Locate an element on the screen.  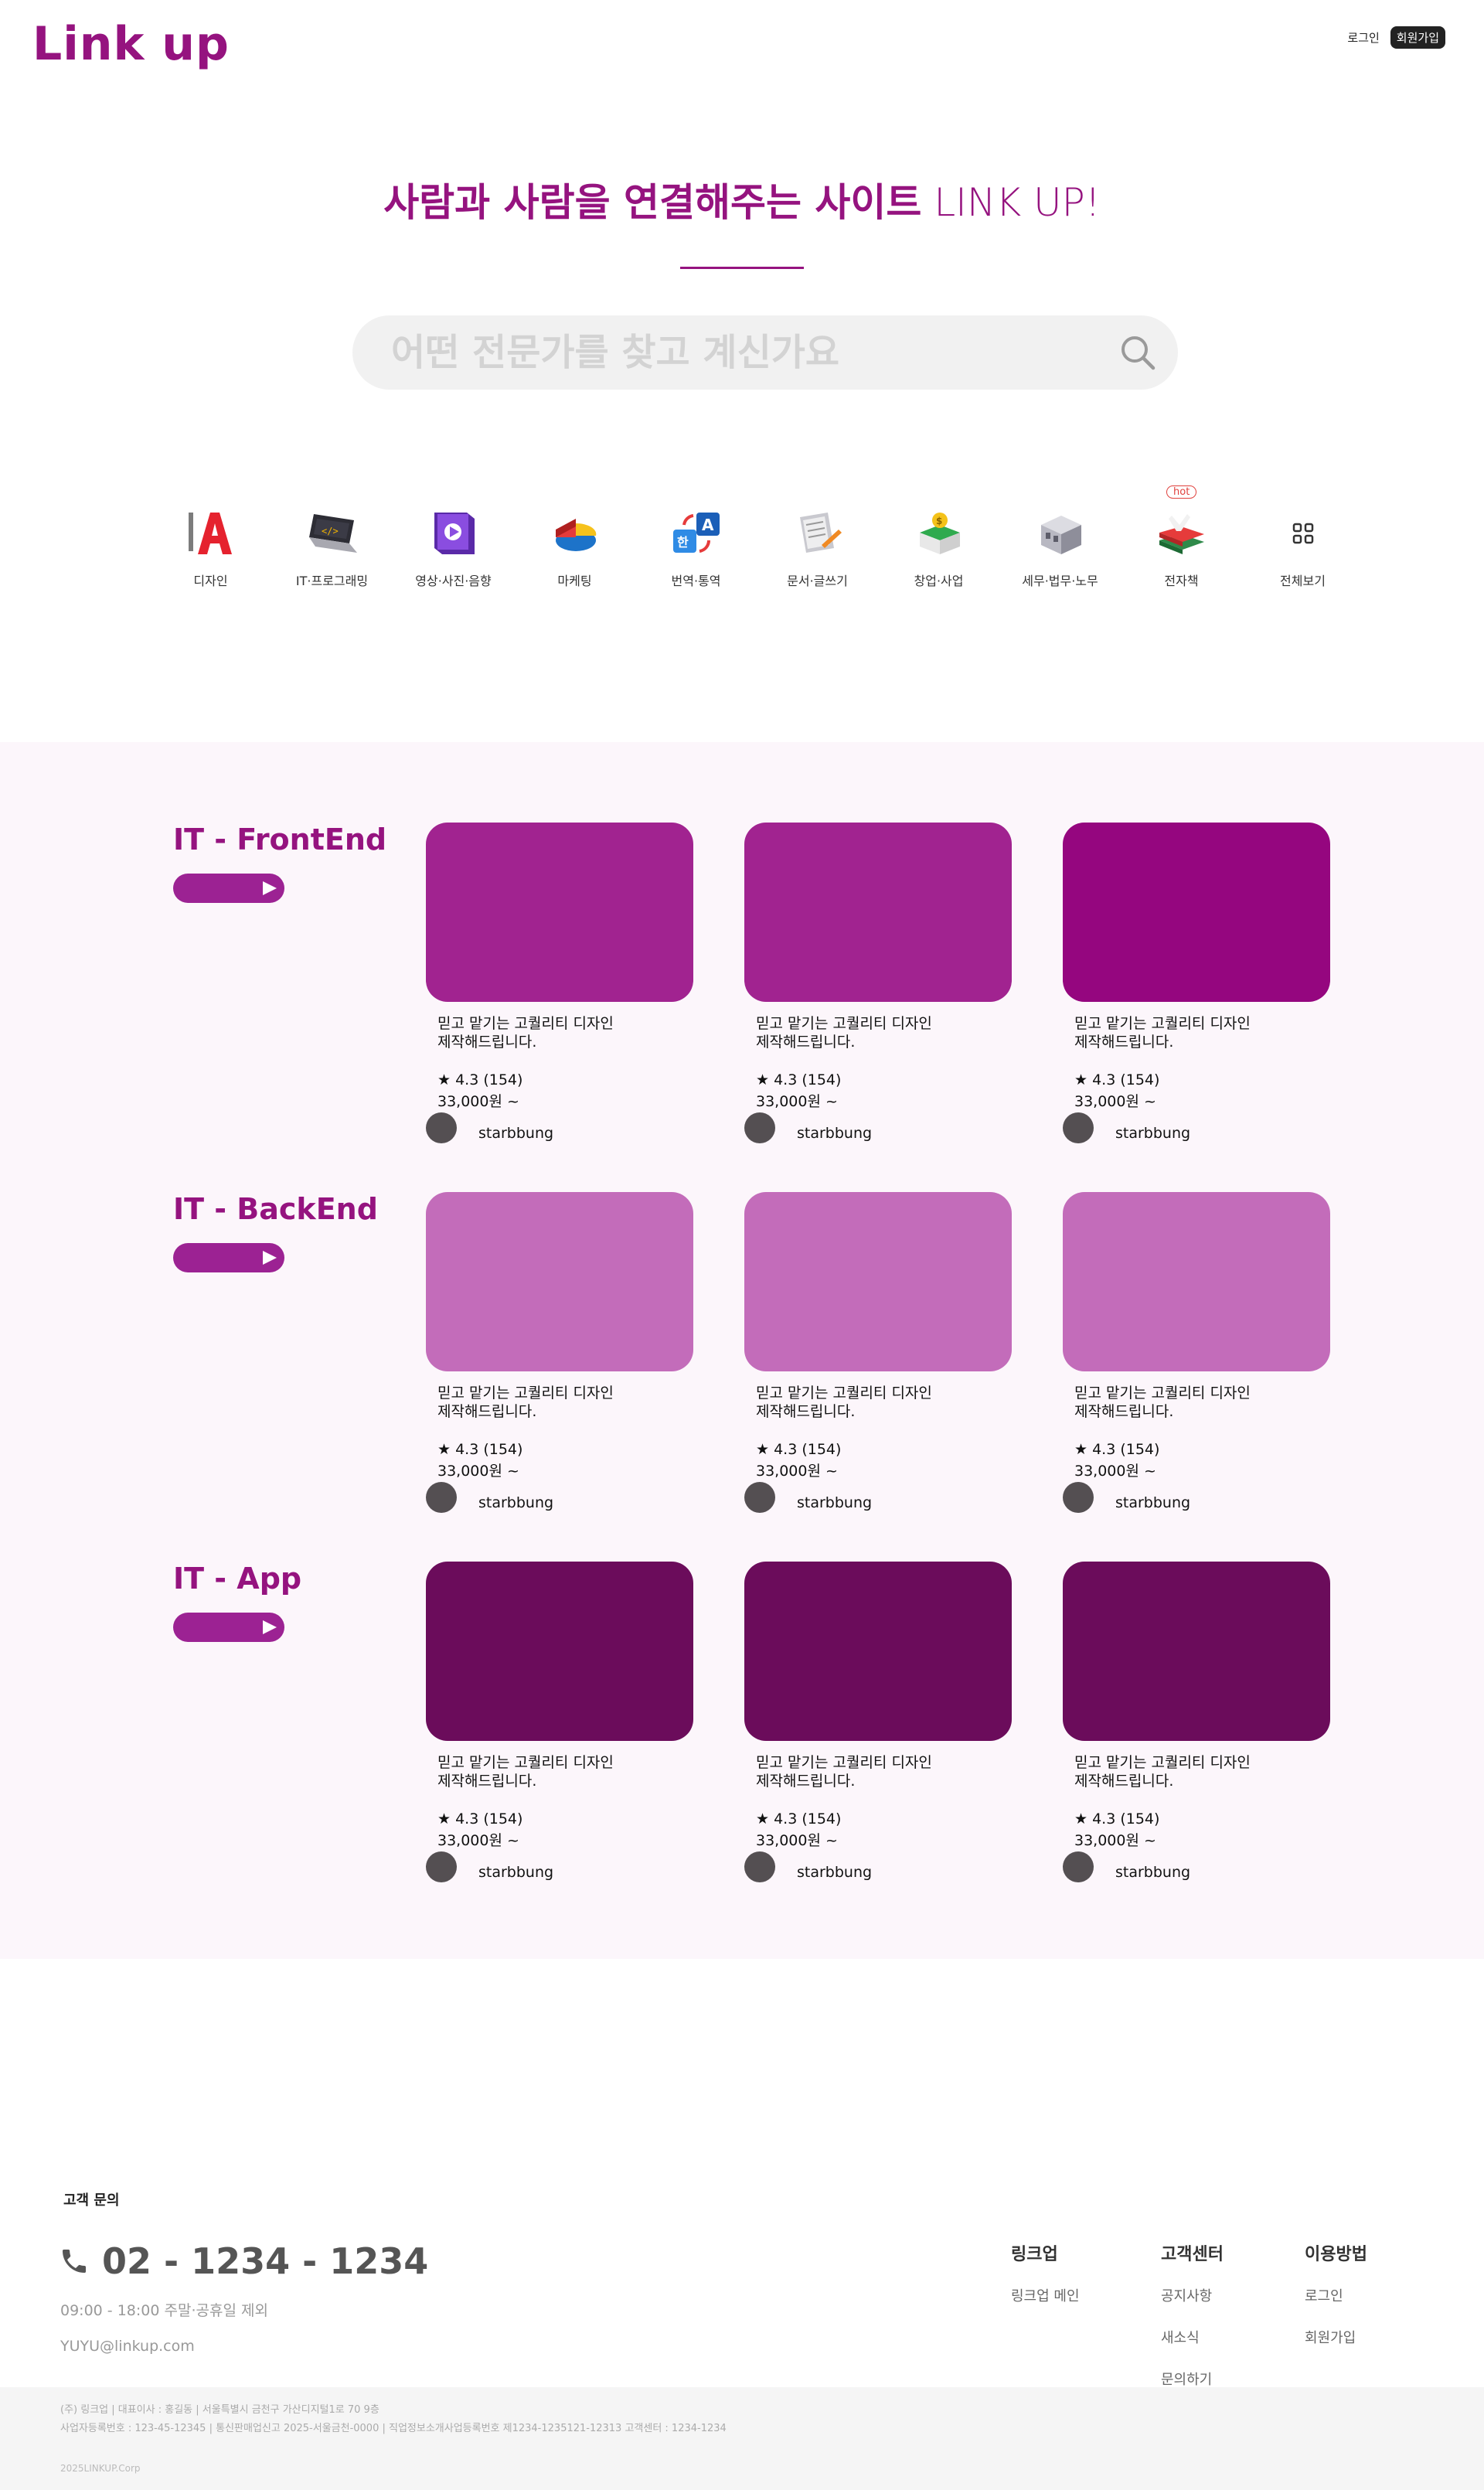
store-icon: $ is located at coordinates (939, 533).